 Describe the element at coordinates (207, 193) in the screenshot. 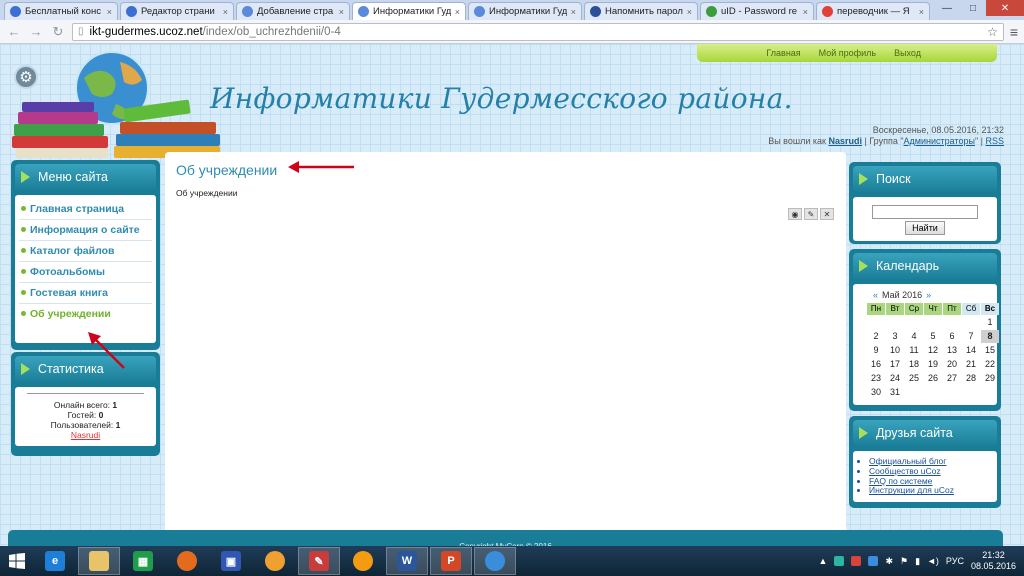

I see `page-body-text: Об учреждении` at that location.